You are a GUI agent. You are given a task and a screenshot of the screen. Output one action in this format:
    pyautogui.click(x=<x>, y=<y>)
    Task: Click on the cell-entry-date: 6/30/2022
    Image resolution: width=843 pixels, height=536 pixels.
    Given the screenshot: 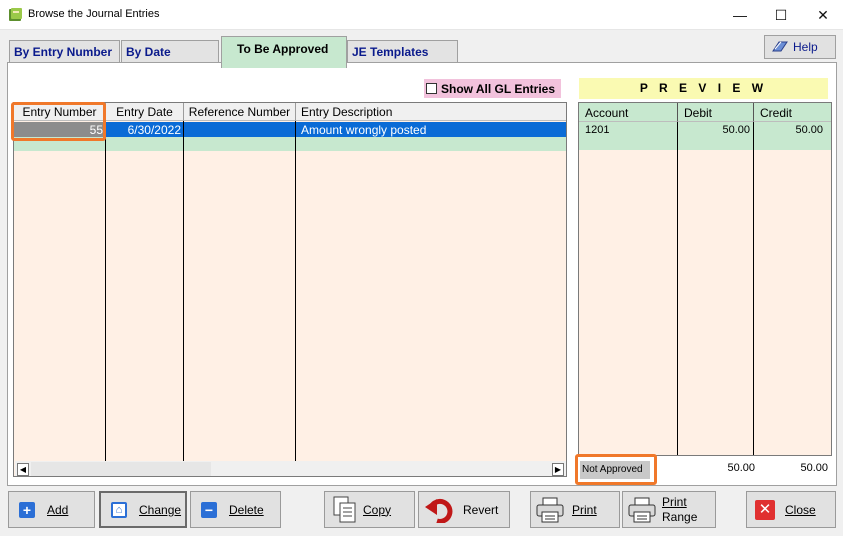 What is the action you would take?
    pyautogui.click(x=145, y=129)
    